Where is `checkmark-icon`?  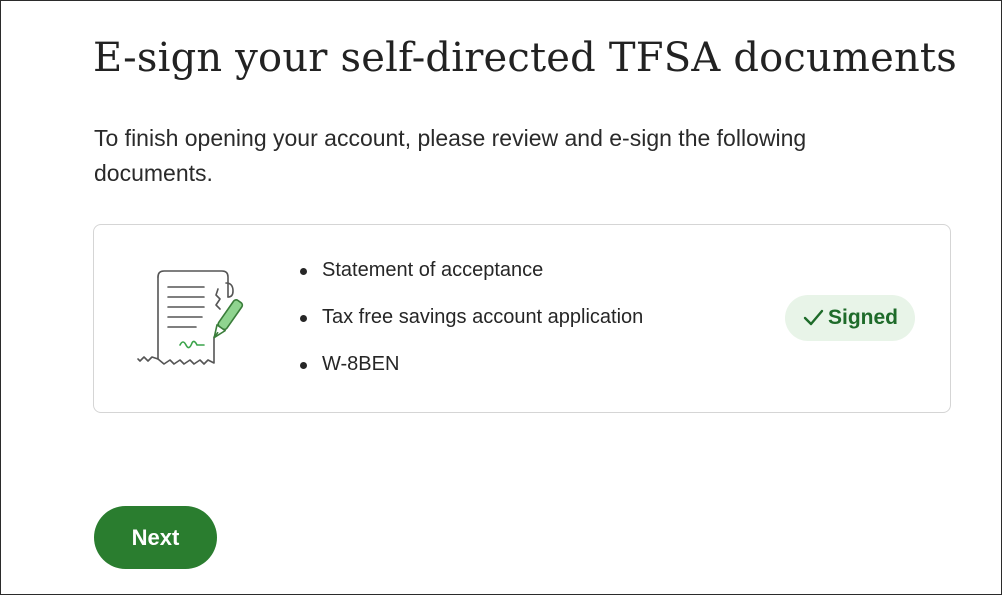
checkmark-icon is located at coordinates (813, 317).